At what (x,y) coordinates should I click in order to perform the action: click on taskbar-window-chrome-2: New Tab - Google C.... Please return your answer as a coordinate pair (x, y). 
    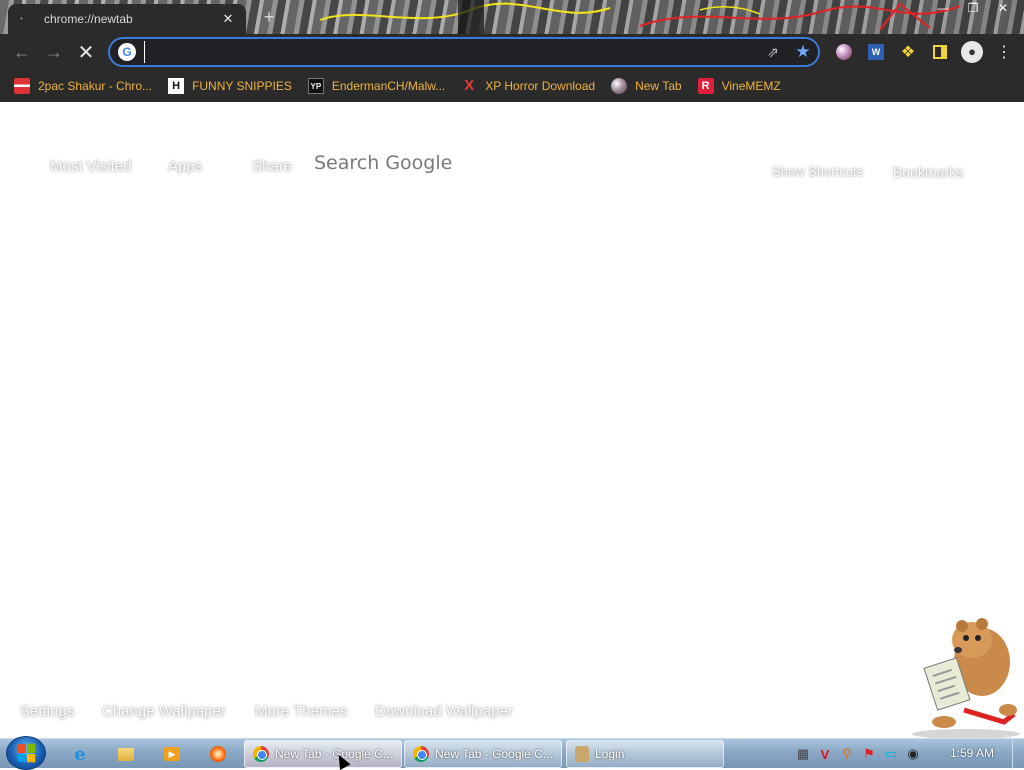
    Looking at the image, I should click on (483, 754).